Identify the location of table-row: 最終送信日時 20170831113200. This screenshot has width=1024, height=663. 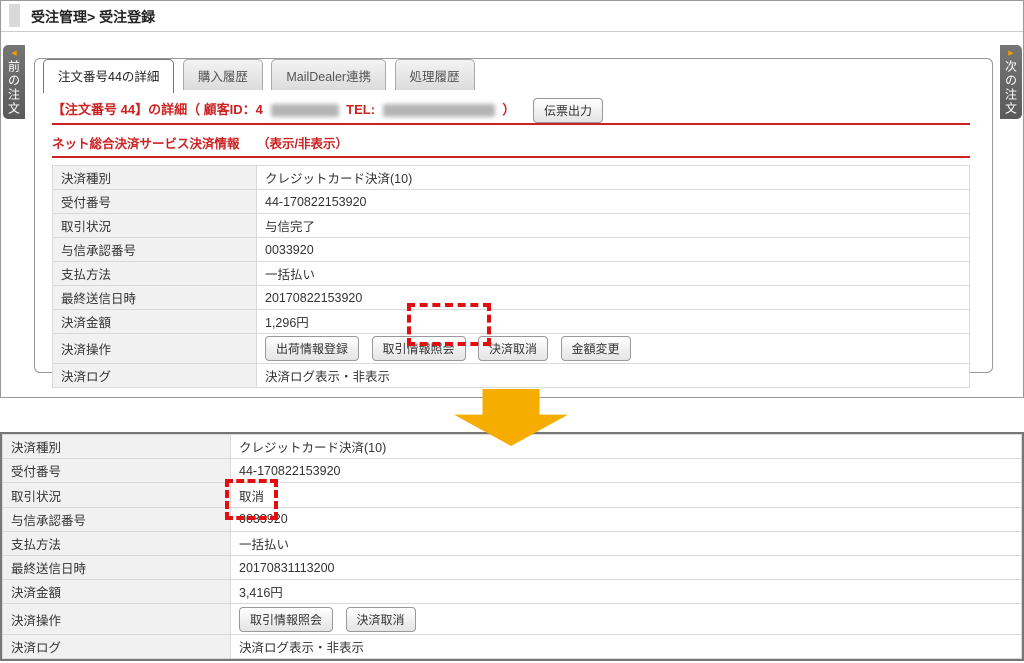
(512, 568).